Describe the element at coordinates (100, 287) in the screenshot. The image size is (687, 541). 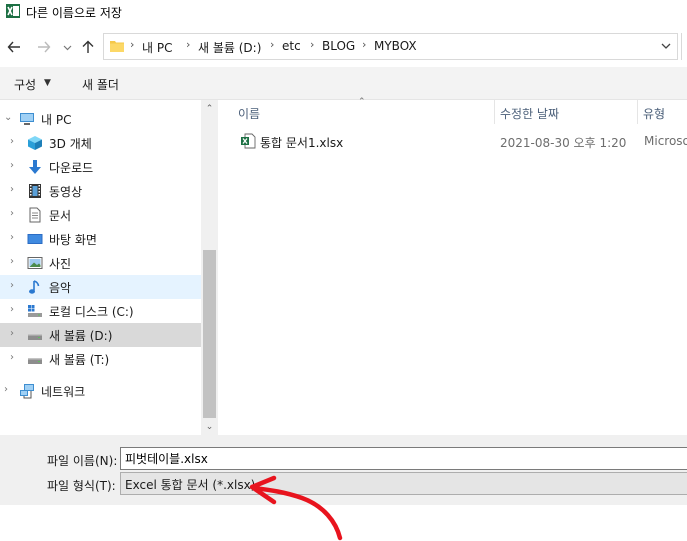
I see `nav-item-music: › 음악` at that location.